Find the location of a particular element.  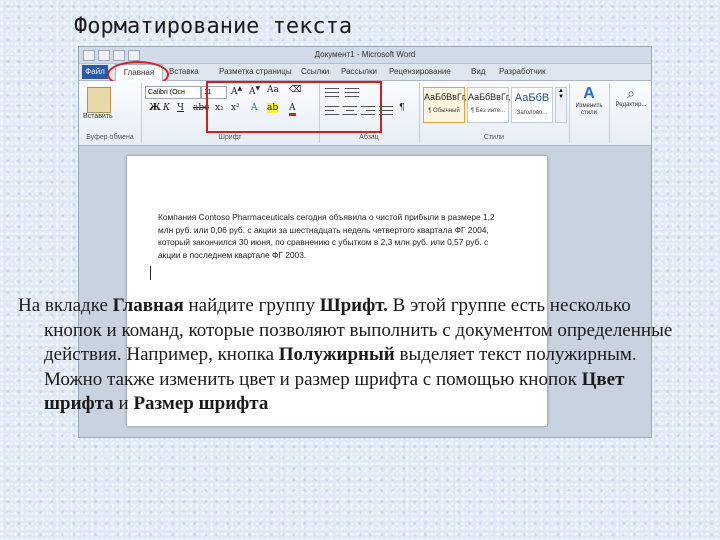

underline-icon: Ч is located at coordinates (180, 108).